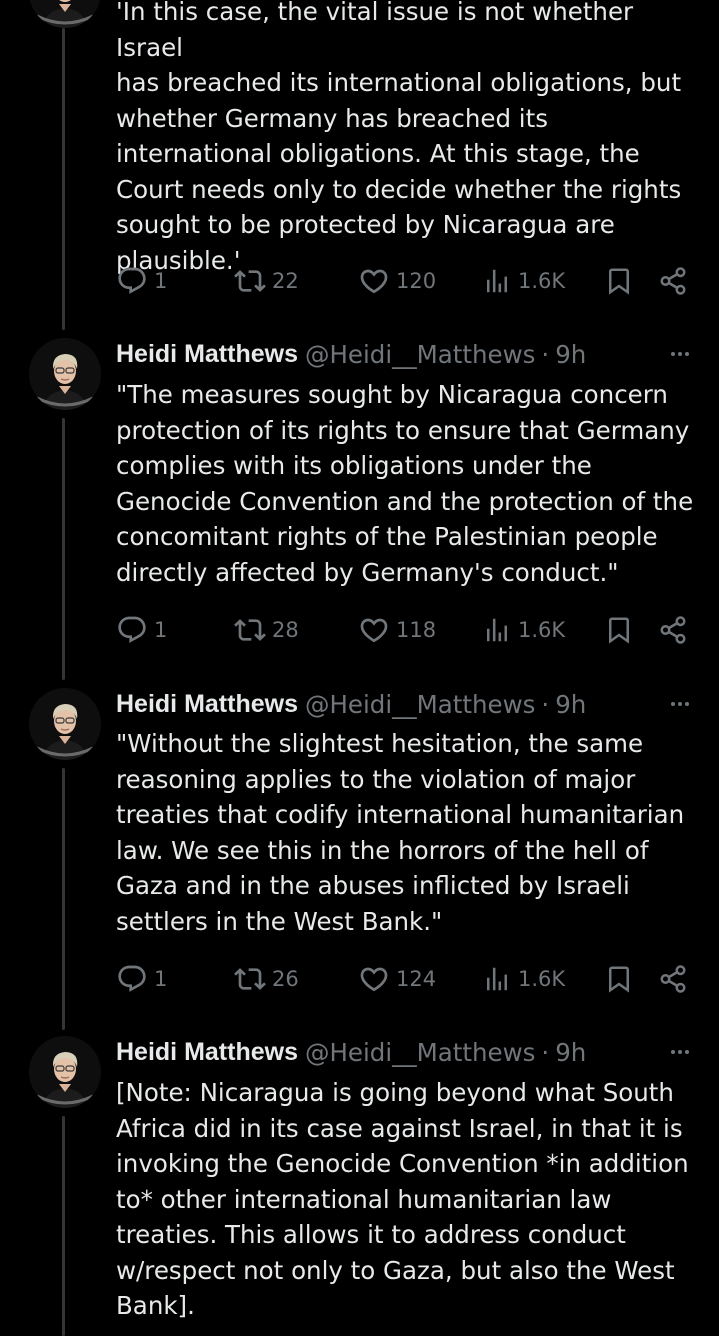 This screenshot has width=719, height=1336. What do you see at coordinates (416, 630) in the screenshot?
I see `like-count: 118` at bounding box center [416, 630].